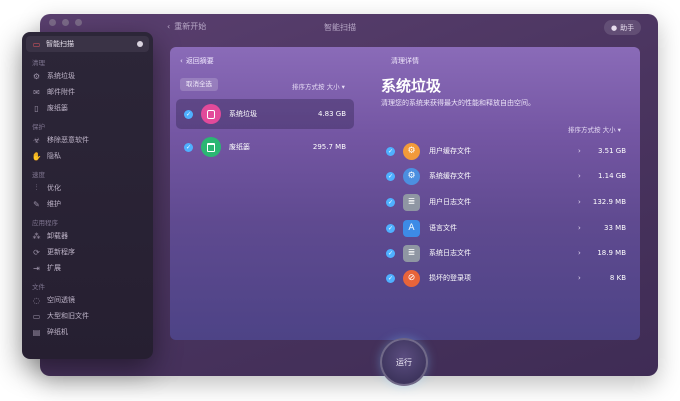 The image size is (680, 401). I want to click on file-row-size: 1.14 GB, so click(611, 176).